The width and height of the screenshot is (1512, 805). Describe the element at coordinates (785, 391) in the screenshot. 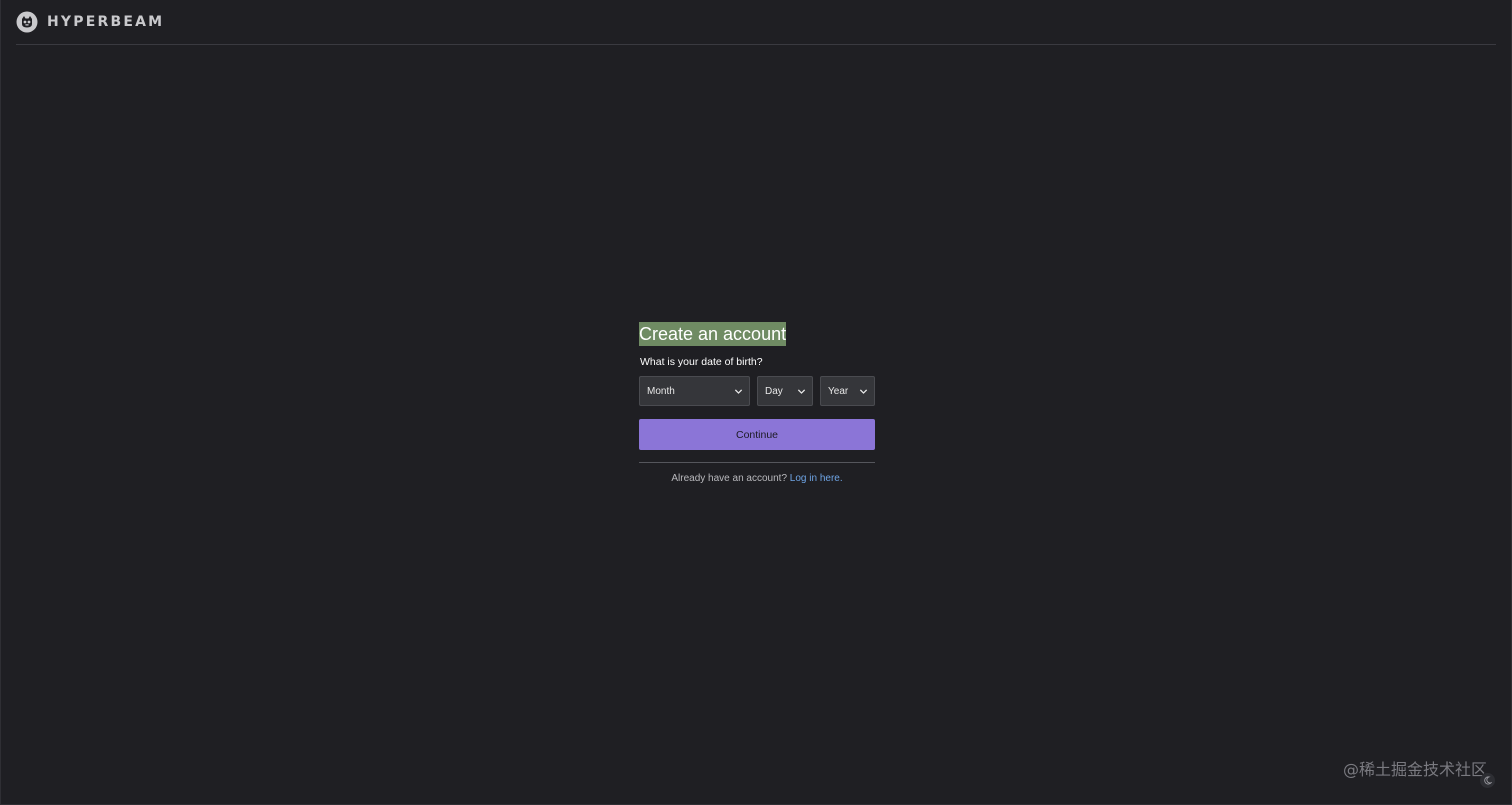

I see `day-select: Day` at that location.